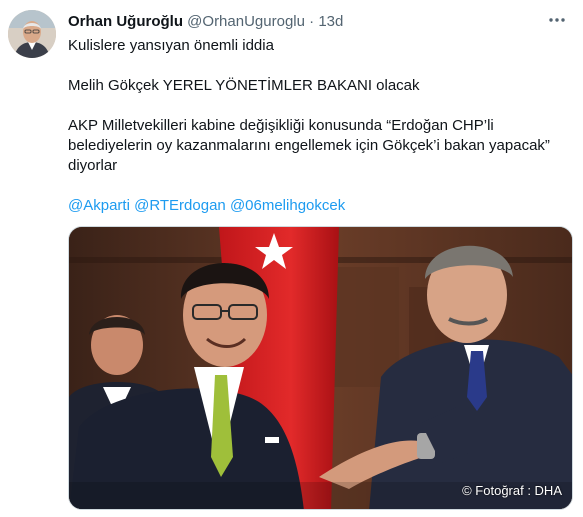  I want to click on photo-credit: © Fotoğraf : DHA, so click(512, 490).